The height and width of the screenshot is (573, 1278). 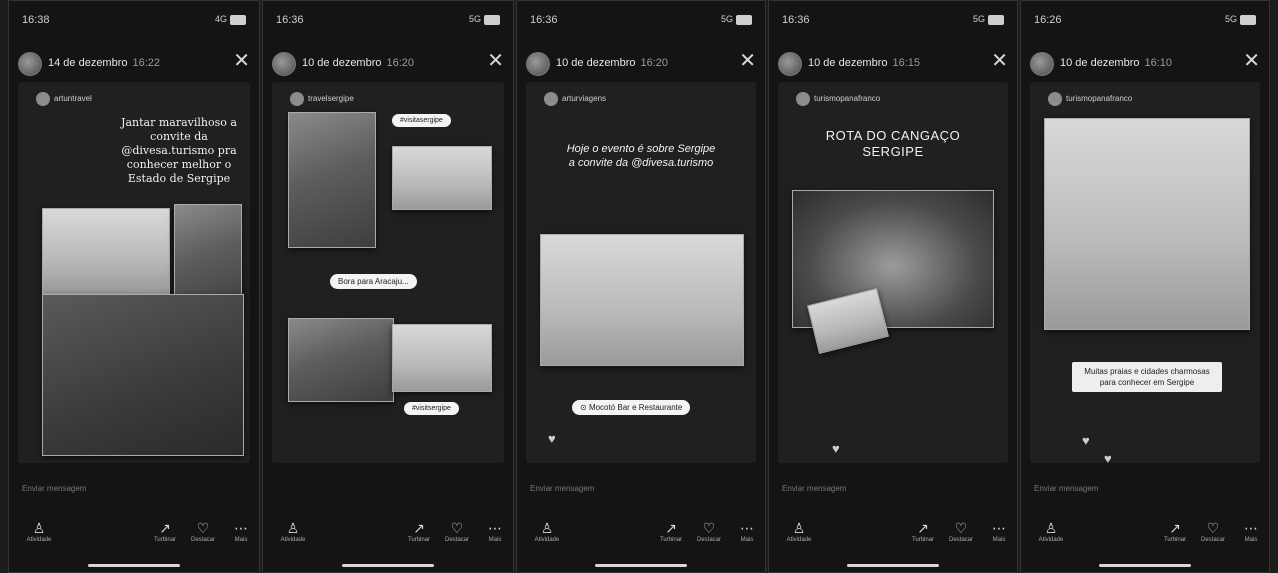 I want to click on status-bar: 16:38 4G, so click(x=134, y=22).